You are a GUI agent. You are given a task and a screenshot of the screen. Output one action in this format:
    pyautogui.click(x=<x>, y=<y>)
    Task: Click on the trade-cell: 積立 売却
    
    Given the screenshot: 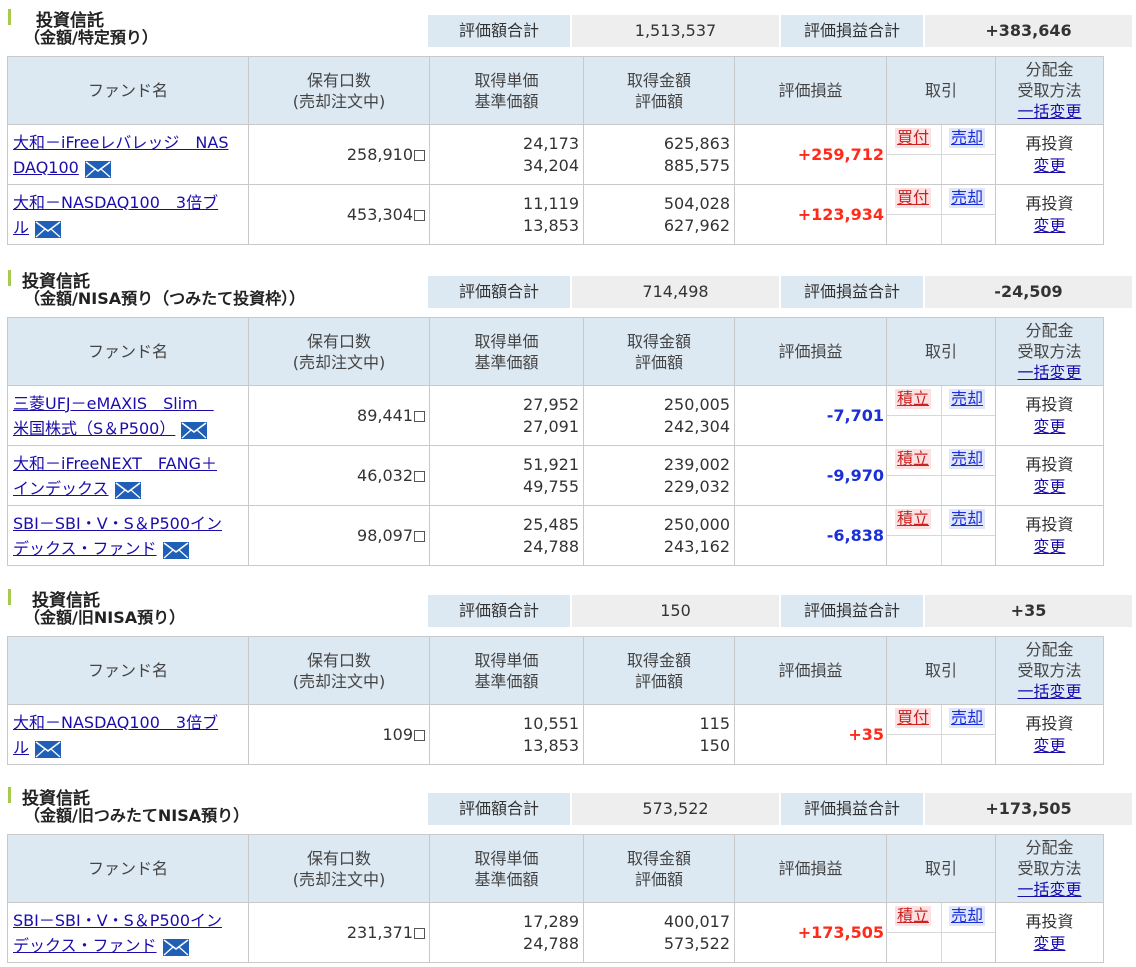 What is the action you would take?
    pyautogui.click(x=941, y=475)
    